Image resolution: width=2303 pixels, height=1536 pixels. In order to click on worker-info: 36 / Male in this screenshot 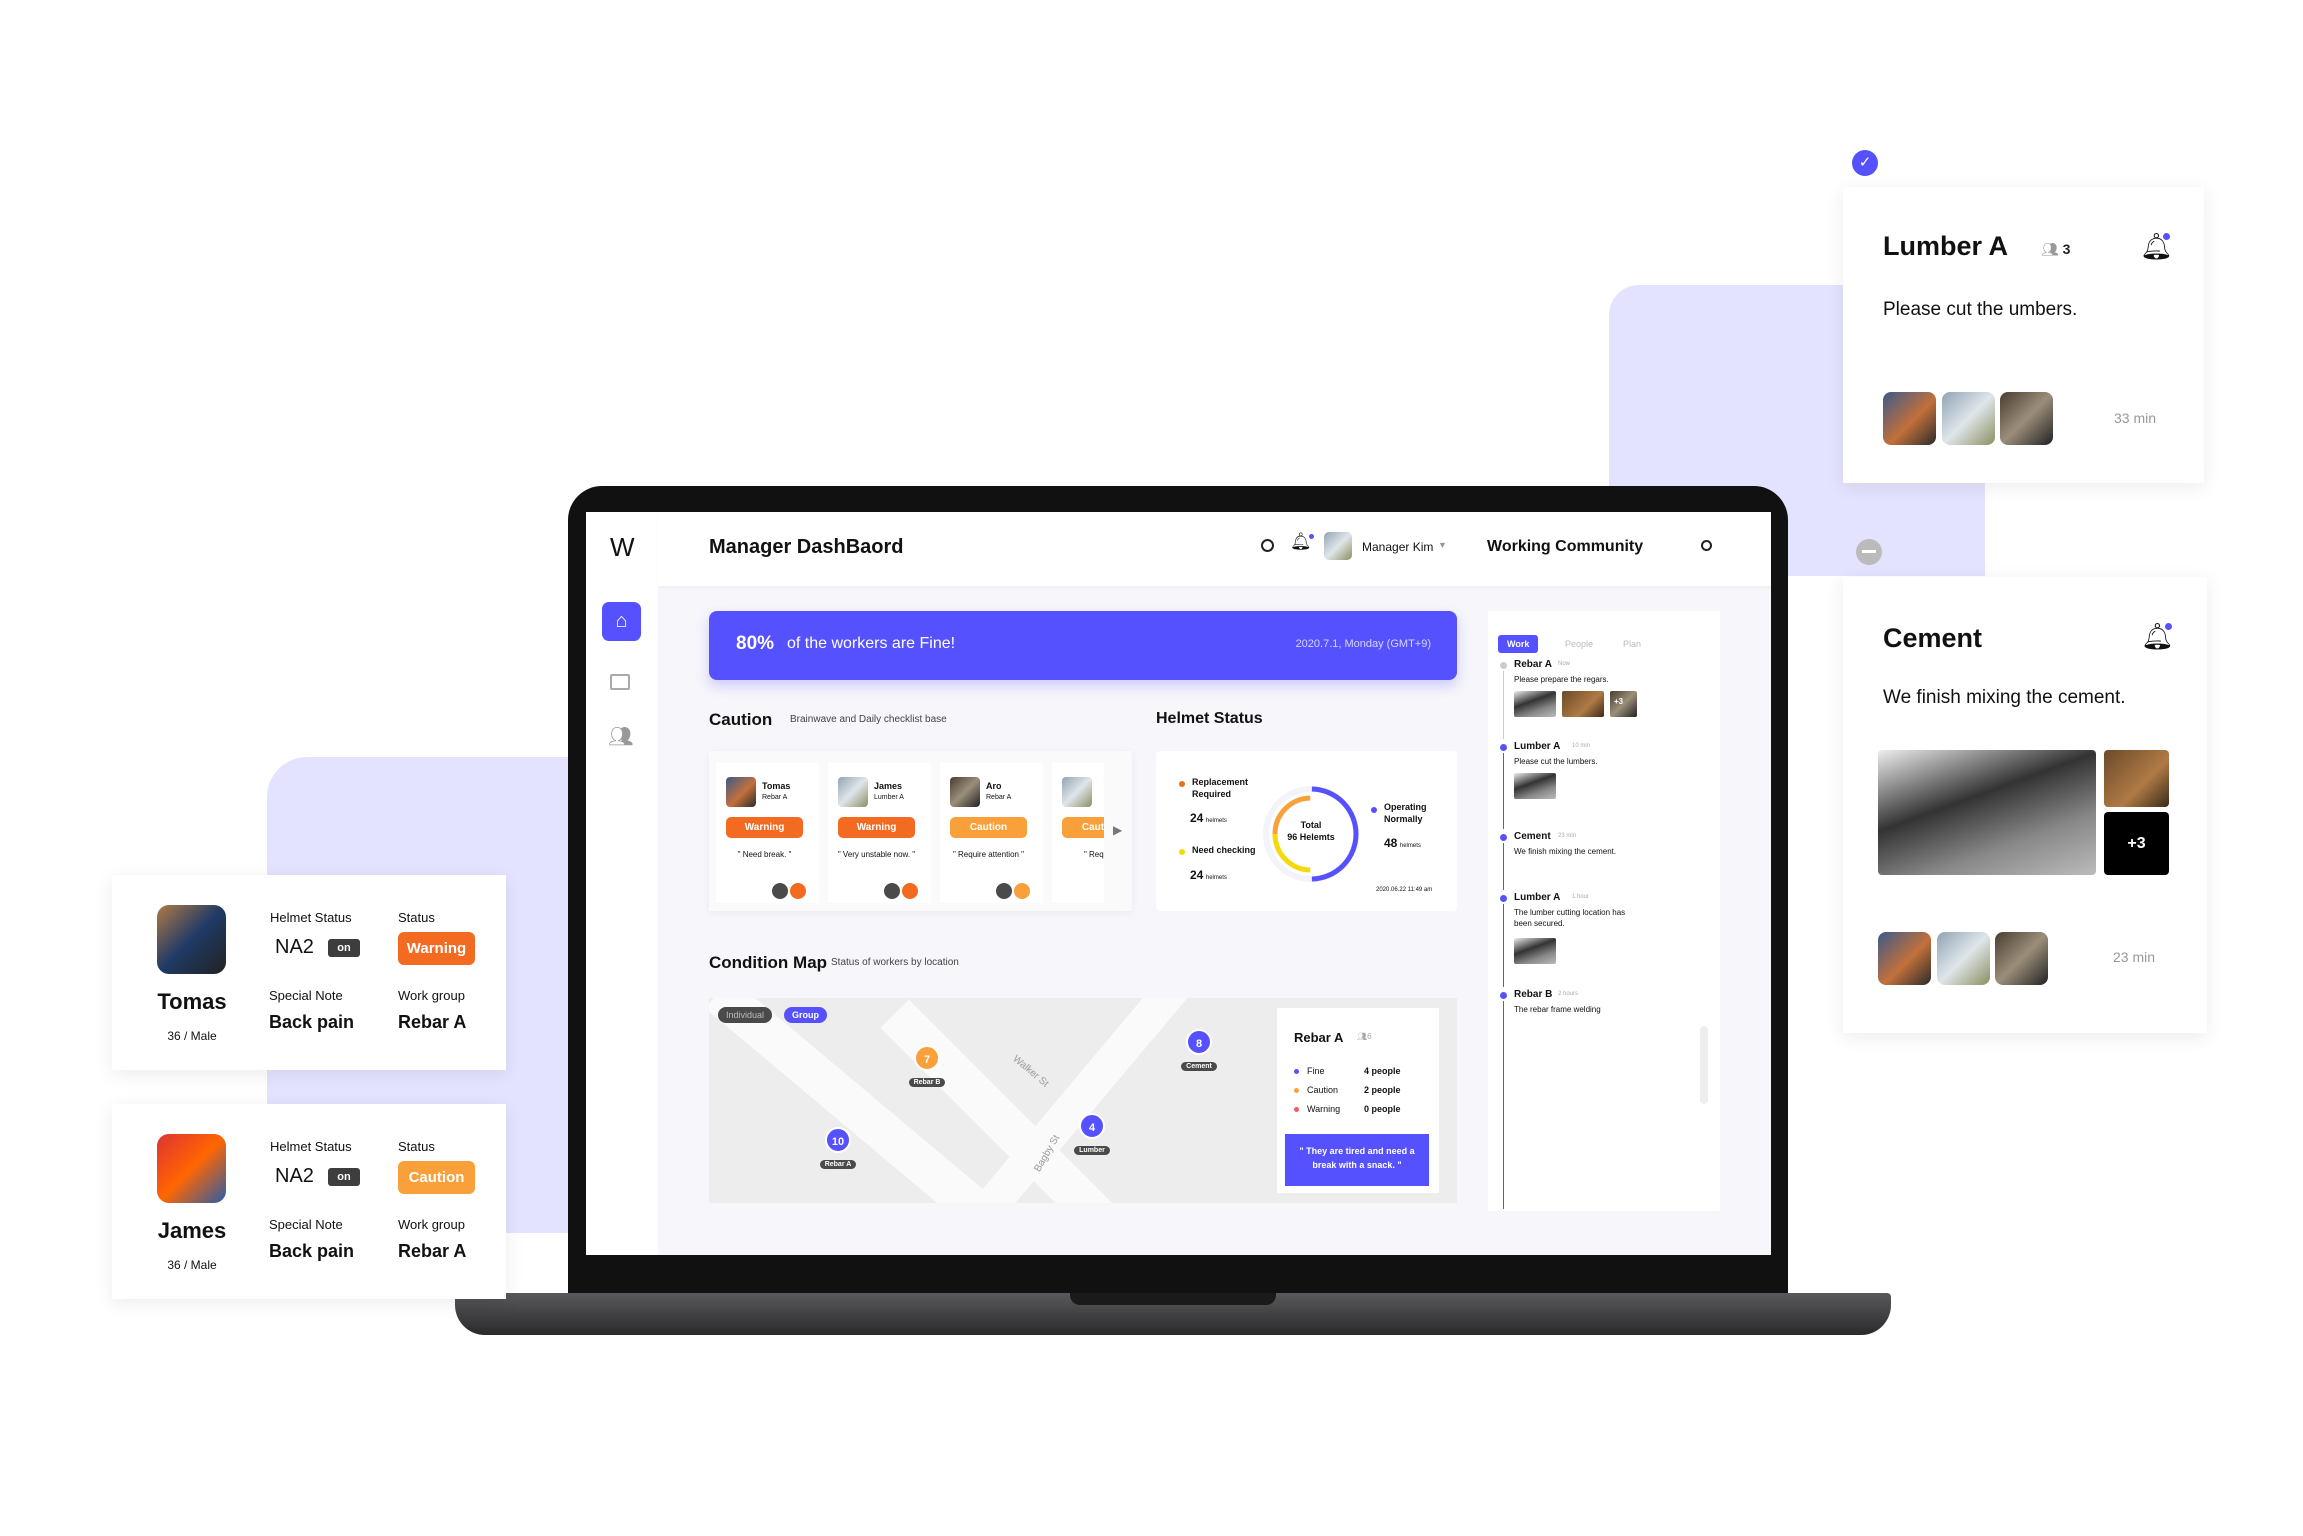, I will do `click(192, 1265)`.